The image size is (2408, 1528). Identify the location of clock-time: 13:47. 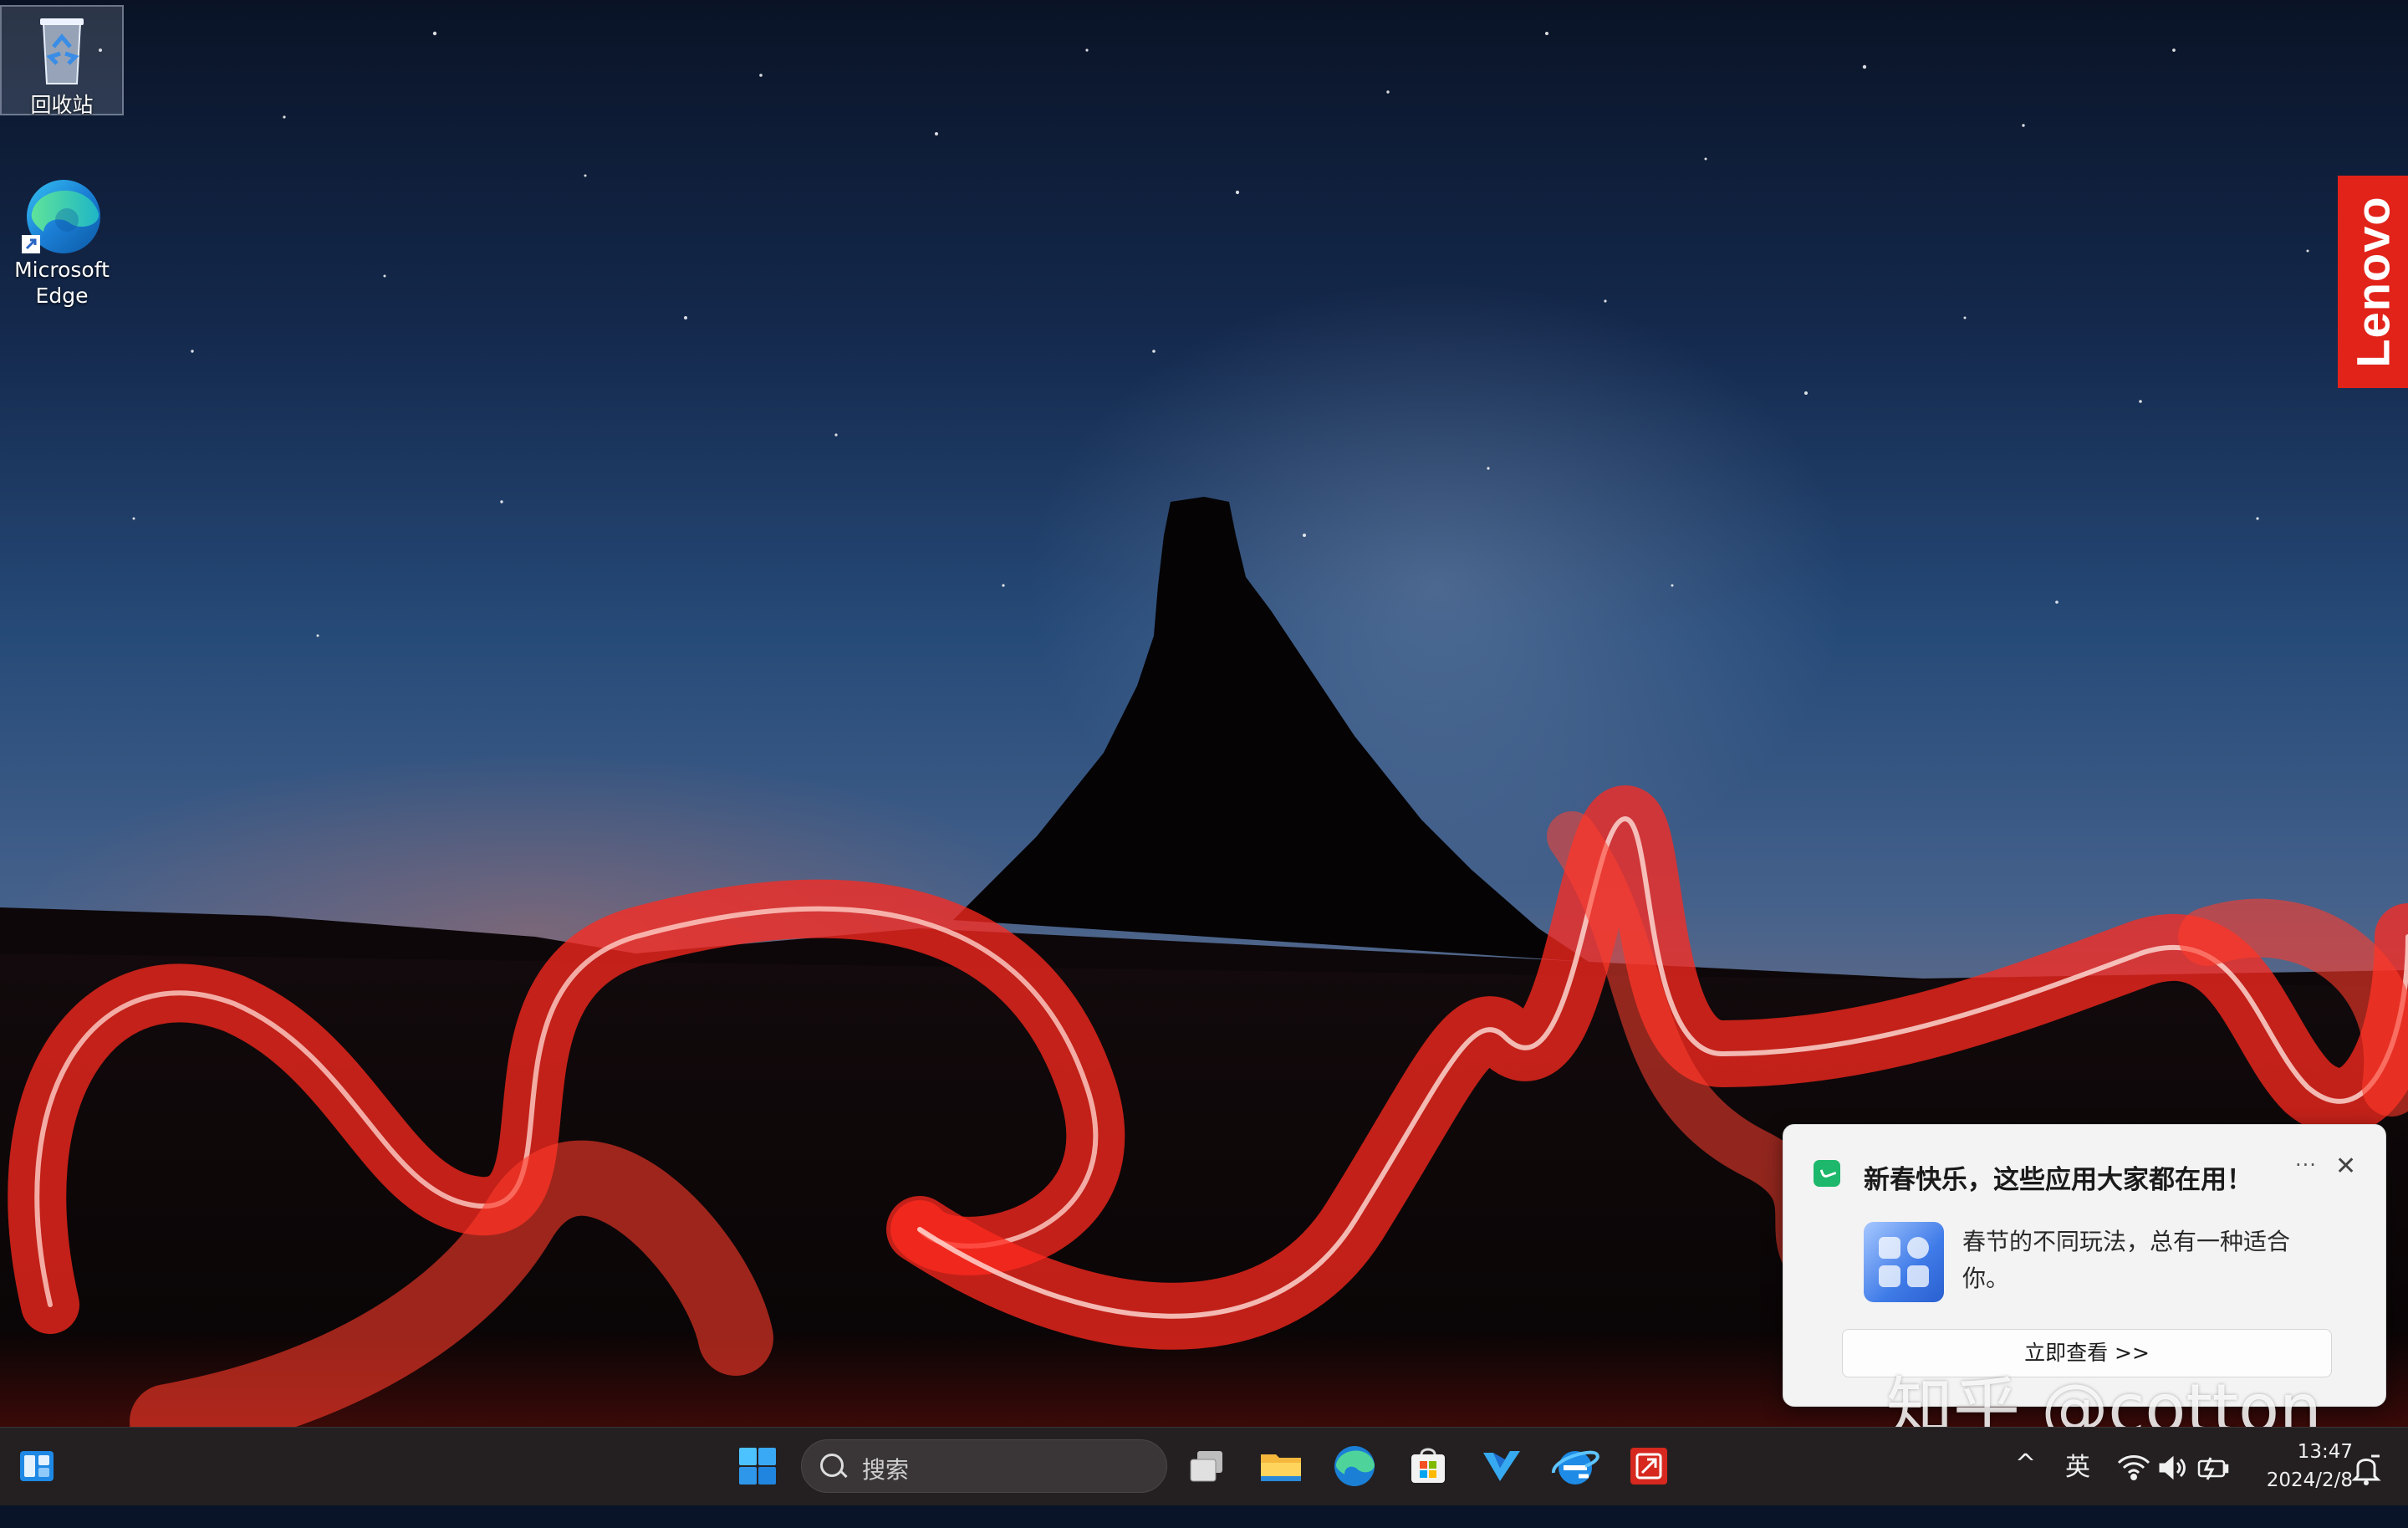
(2325, 1452).